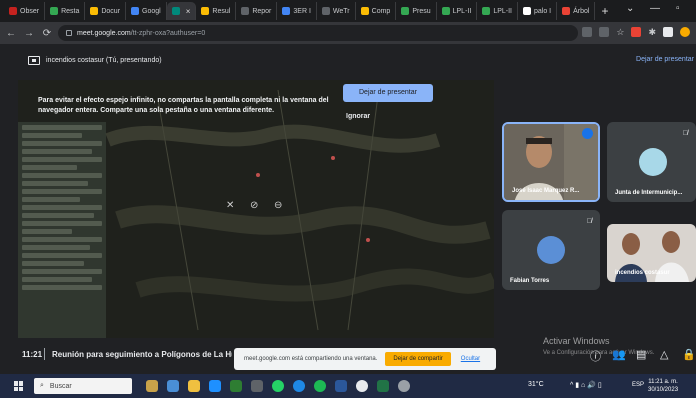  I want to click on browser-tab: Presu, so click(416, 11).